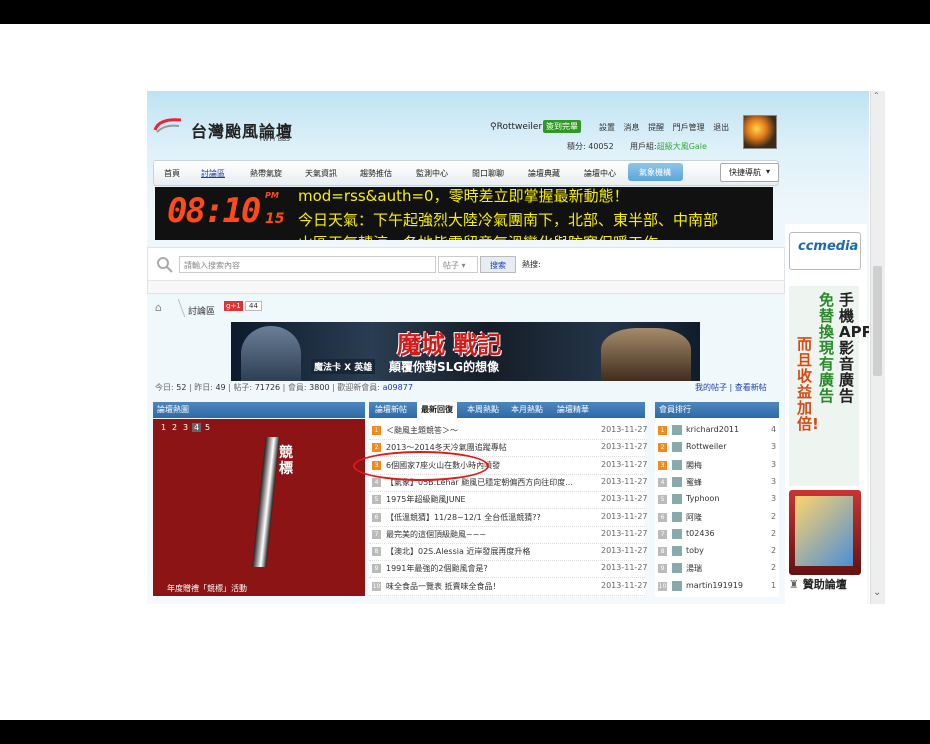  I want to click on username-link: ⚲Rottweiler, so click(516, 127).